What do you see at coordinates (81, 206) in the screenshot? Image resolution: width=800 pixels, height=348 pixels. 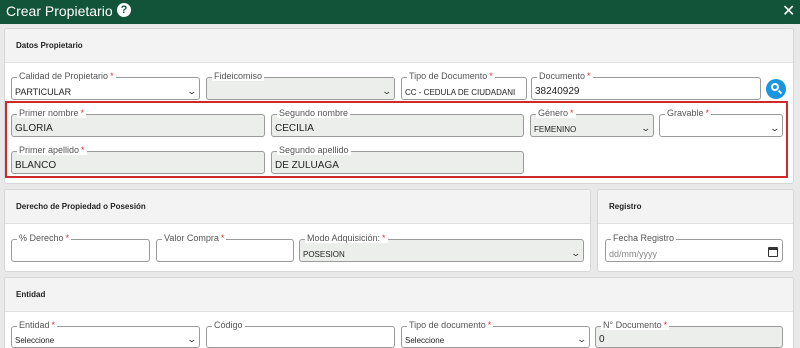 I see `panel-title: Derecho de Propiedad o Posesión` at bounding box center [81, 206].